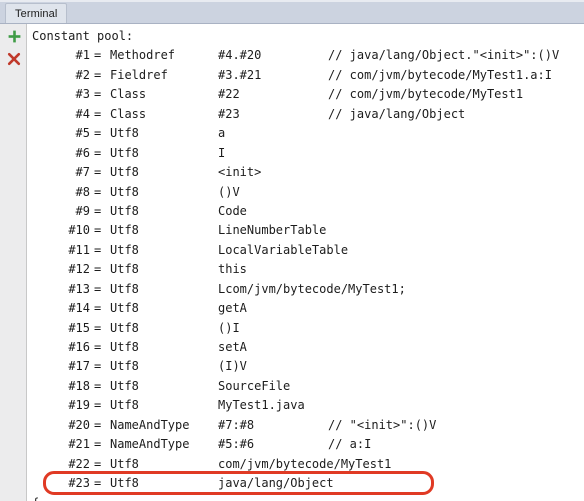  I want to click on constant-pool-value: ()V, so click(229, 191).